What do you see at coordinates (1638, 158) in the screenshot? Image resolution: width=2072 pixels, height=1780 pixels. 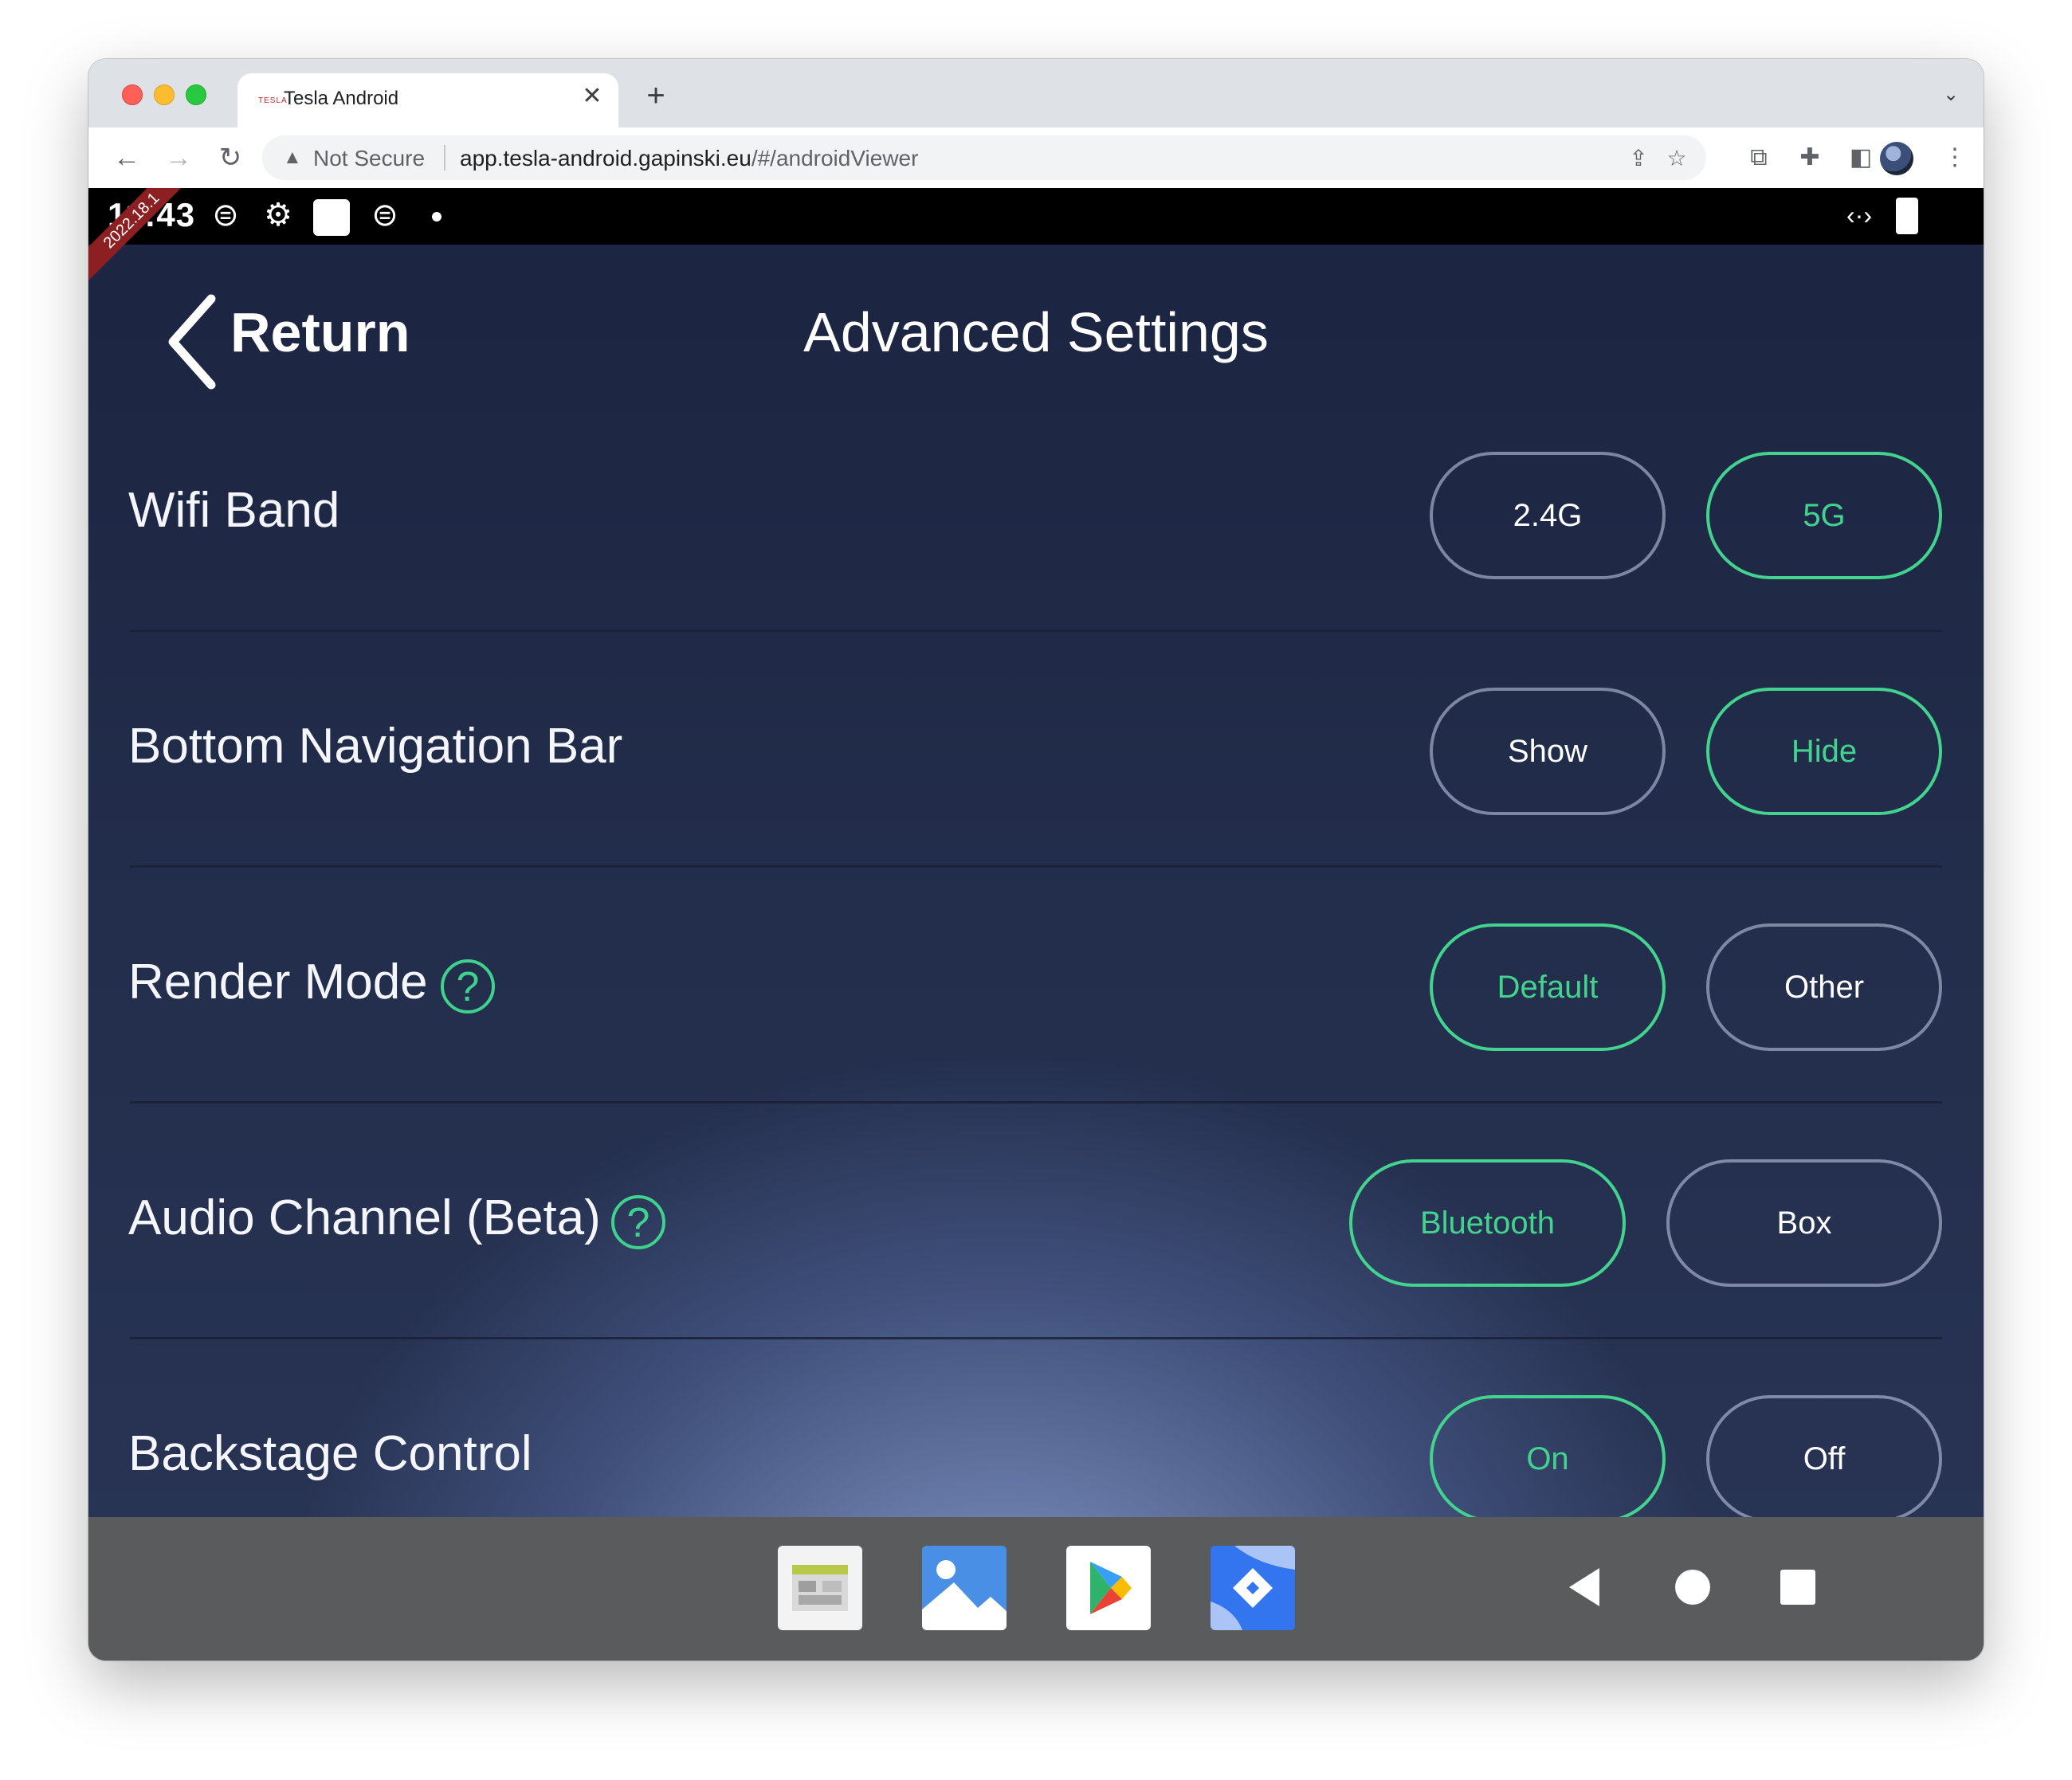 I see `share-icon: ⇪` at bounding box center [1638, 158].